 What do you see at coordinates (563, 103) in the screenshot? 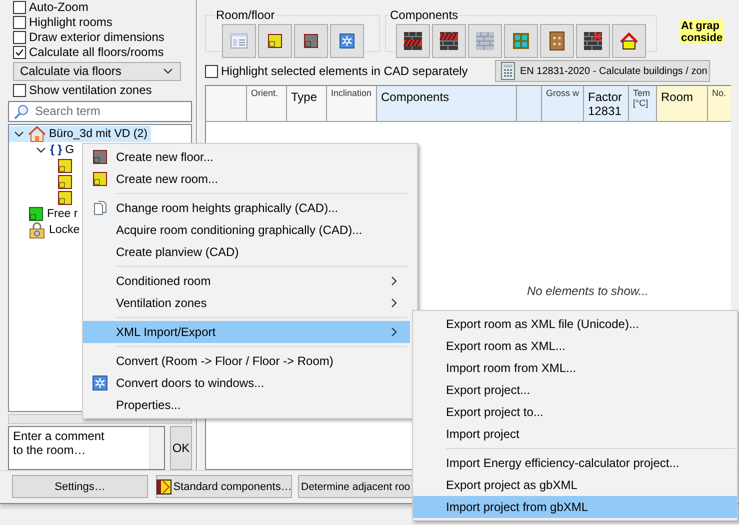
I see `column-header: Gross w` at bounding box center [563, 103].